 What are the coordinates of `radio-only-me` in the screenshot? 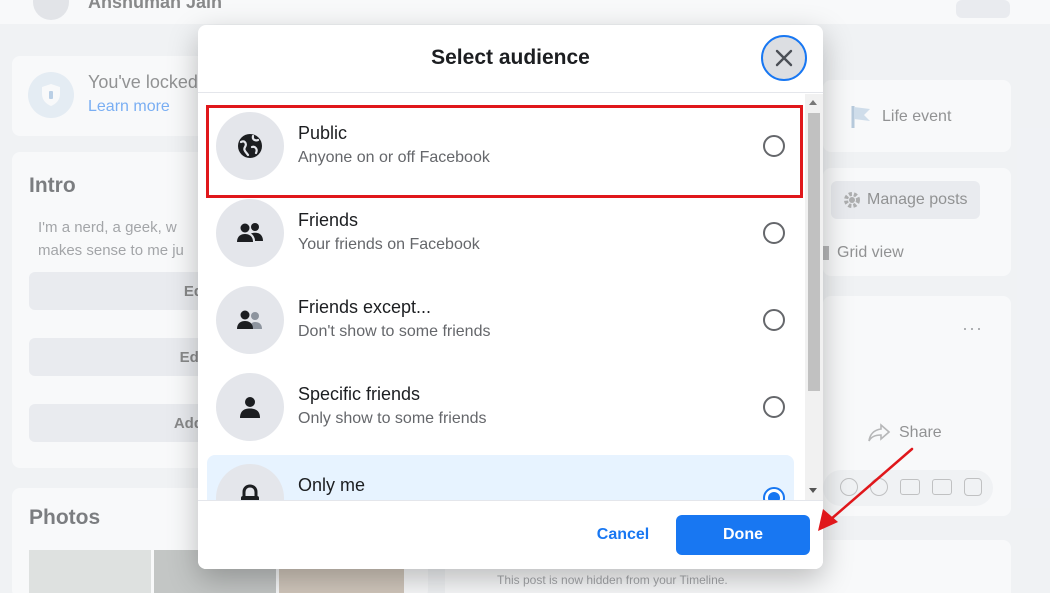 It's located at (774, 493).